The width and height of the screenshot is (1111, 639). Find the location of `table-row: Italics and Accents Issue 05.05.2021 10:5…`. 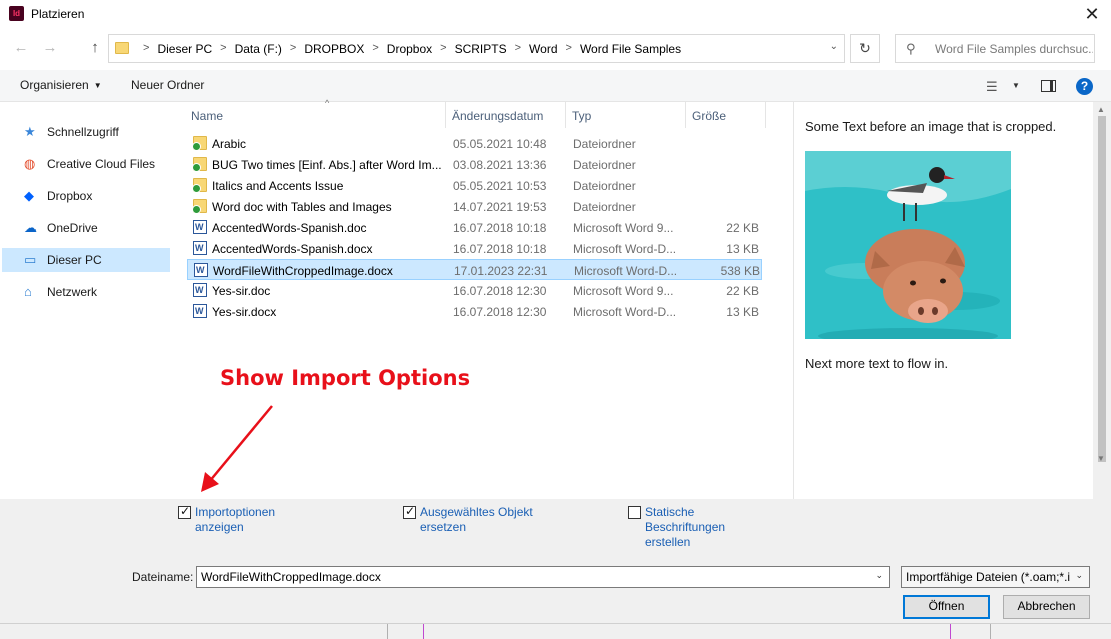

table-row: Italics and Accents Issue 05.05.2021 10:5… is located at coordinates (474, 185).